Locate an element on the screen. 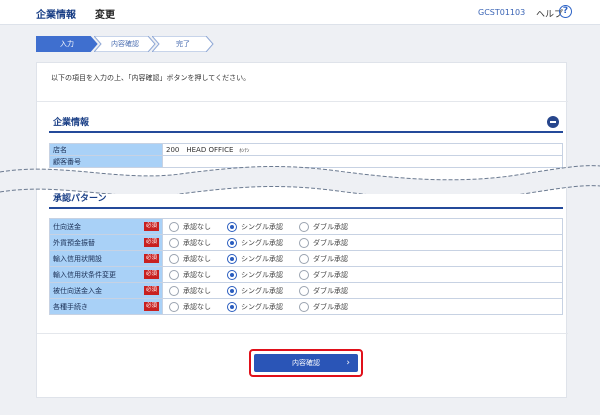 This screenshot has height=415, width=600. step-complete: 完了 is located at coordinates (183, 44).